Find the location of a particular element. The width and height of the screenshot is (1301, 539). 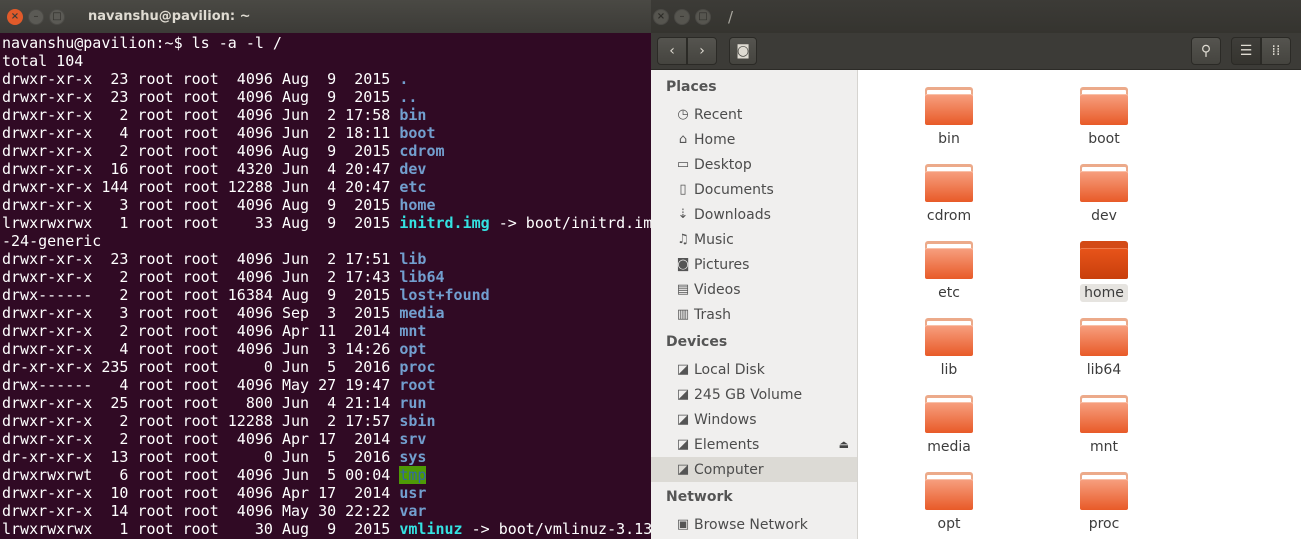

folder-label: media is located at coordinates (949, 447).